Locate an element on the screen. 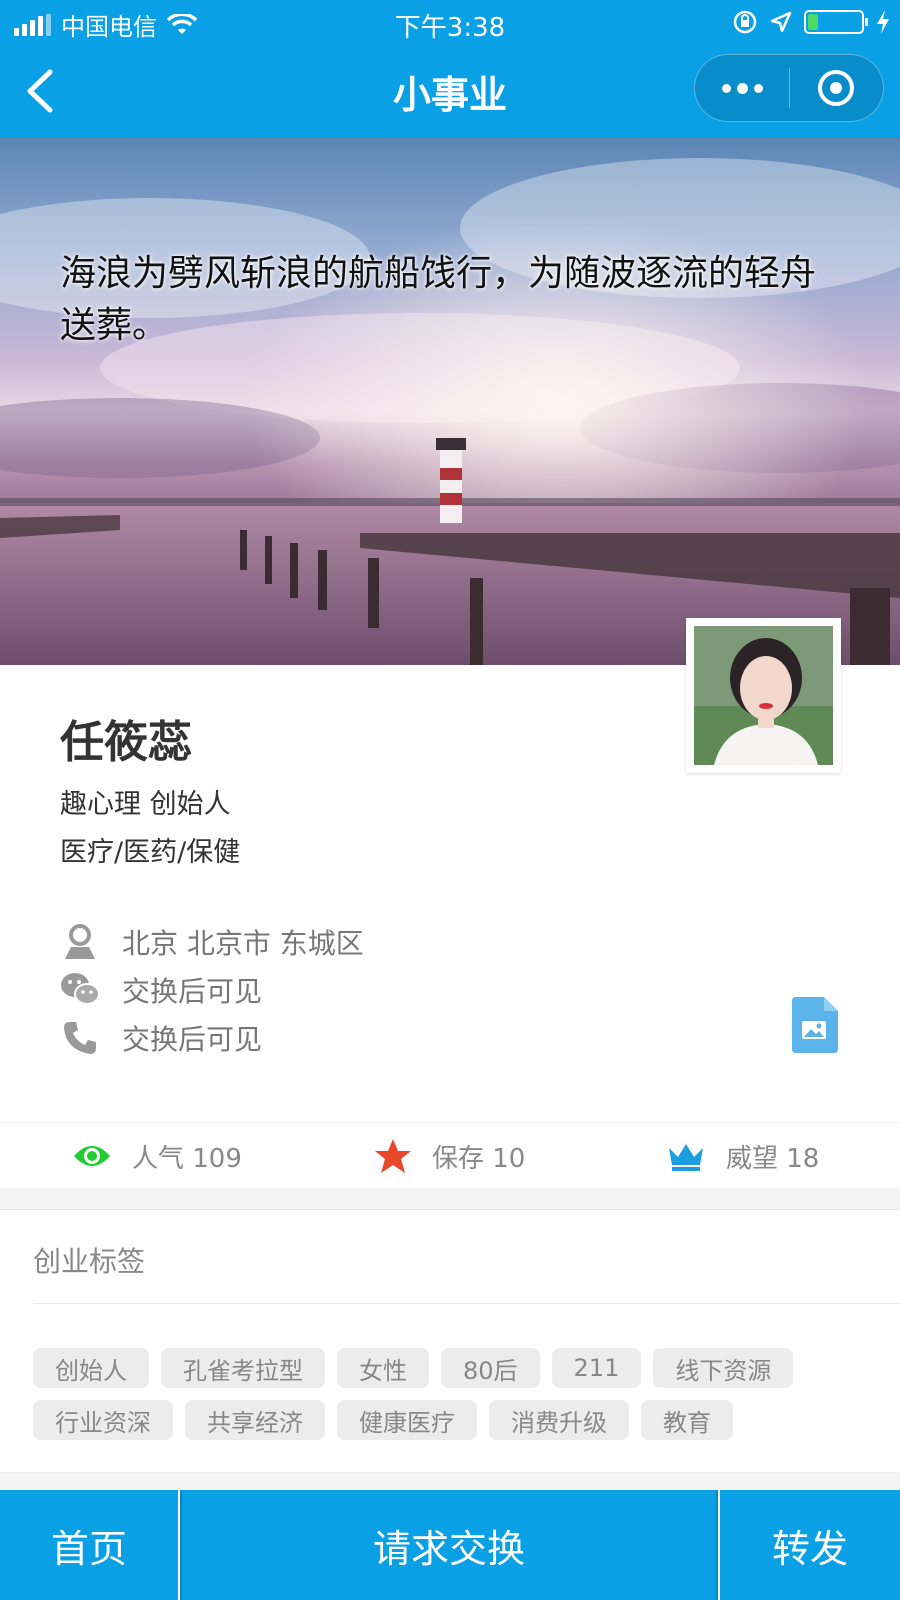 Image resolution: width=900 pixels, height=1600 pixels. crown-icon is located at coordinates (686, 1157).